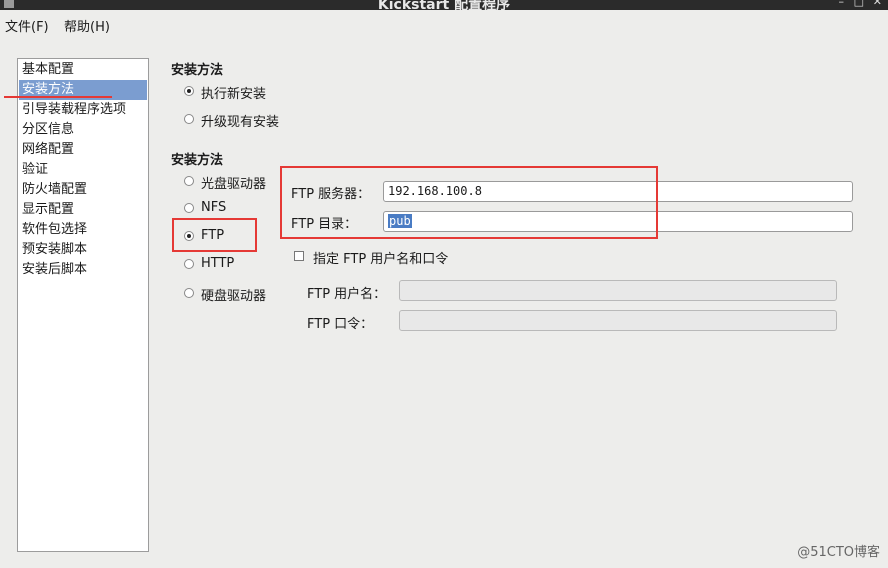 The image size is (888, 568). I want to click on menu-help: 帮助(H), so click(87, 25).